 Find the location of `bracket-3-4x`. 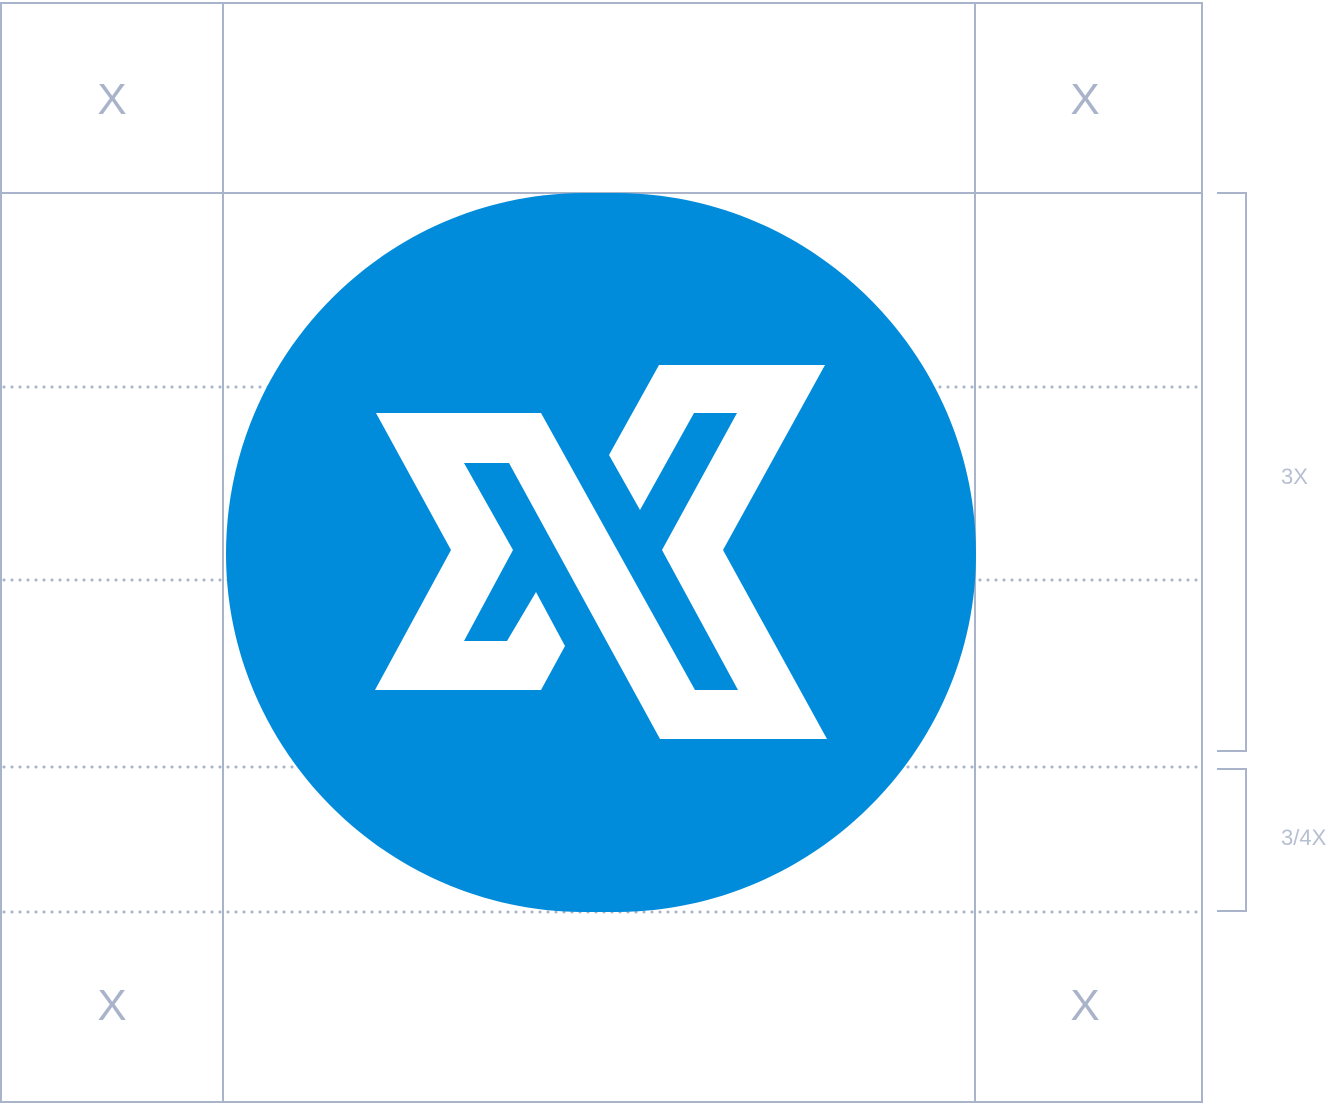

bracket-3-4x is located at coordinates (1232, 840).